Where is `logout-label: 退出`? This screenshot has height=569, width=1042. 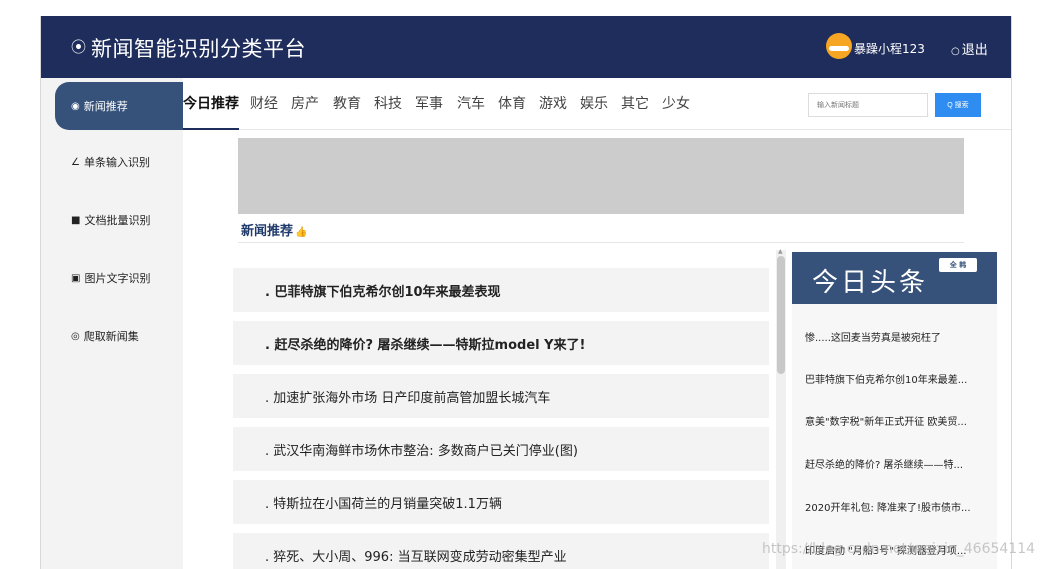
logout-label: 退出 is located at coordinates (974, 50).